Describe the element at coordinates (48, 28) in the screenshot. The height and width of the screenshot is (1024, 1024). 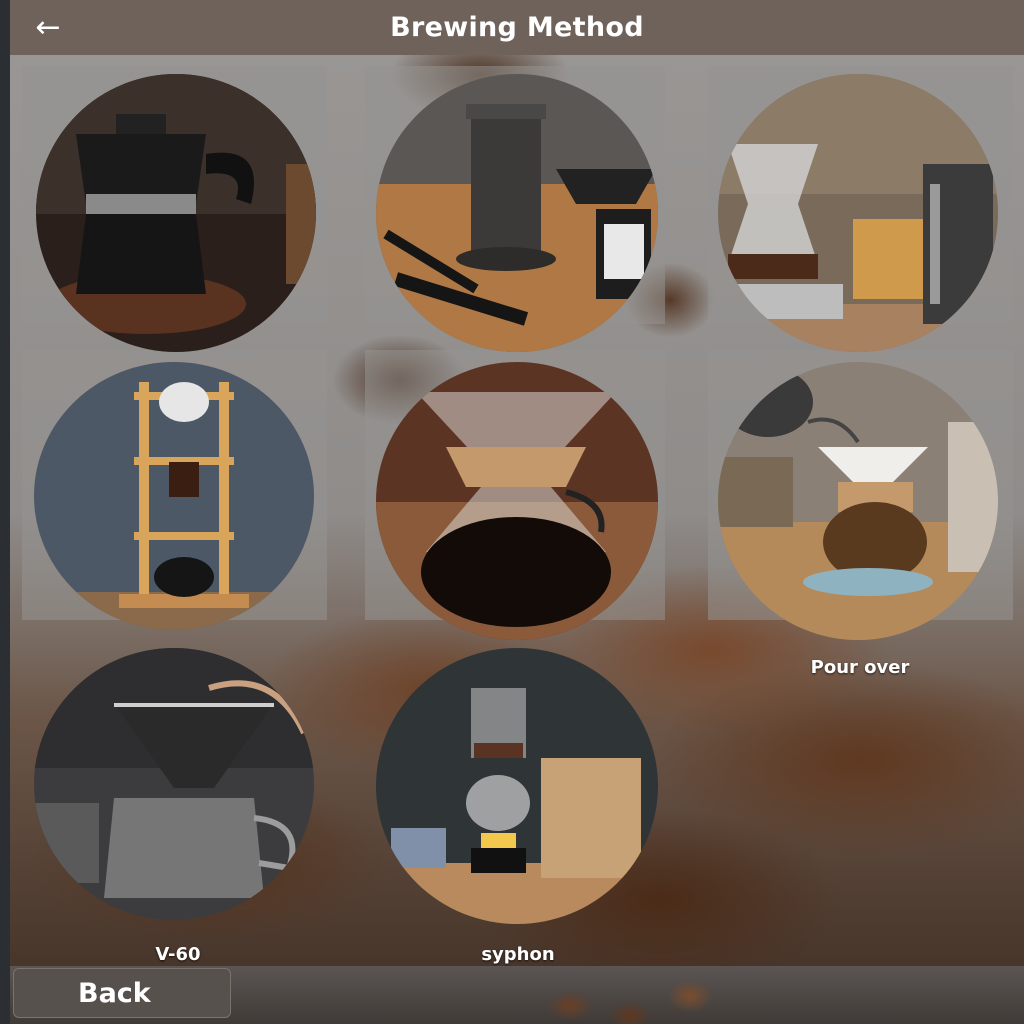
I see `arrow-left-icon: ←` at that location.